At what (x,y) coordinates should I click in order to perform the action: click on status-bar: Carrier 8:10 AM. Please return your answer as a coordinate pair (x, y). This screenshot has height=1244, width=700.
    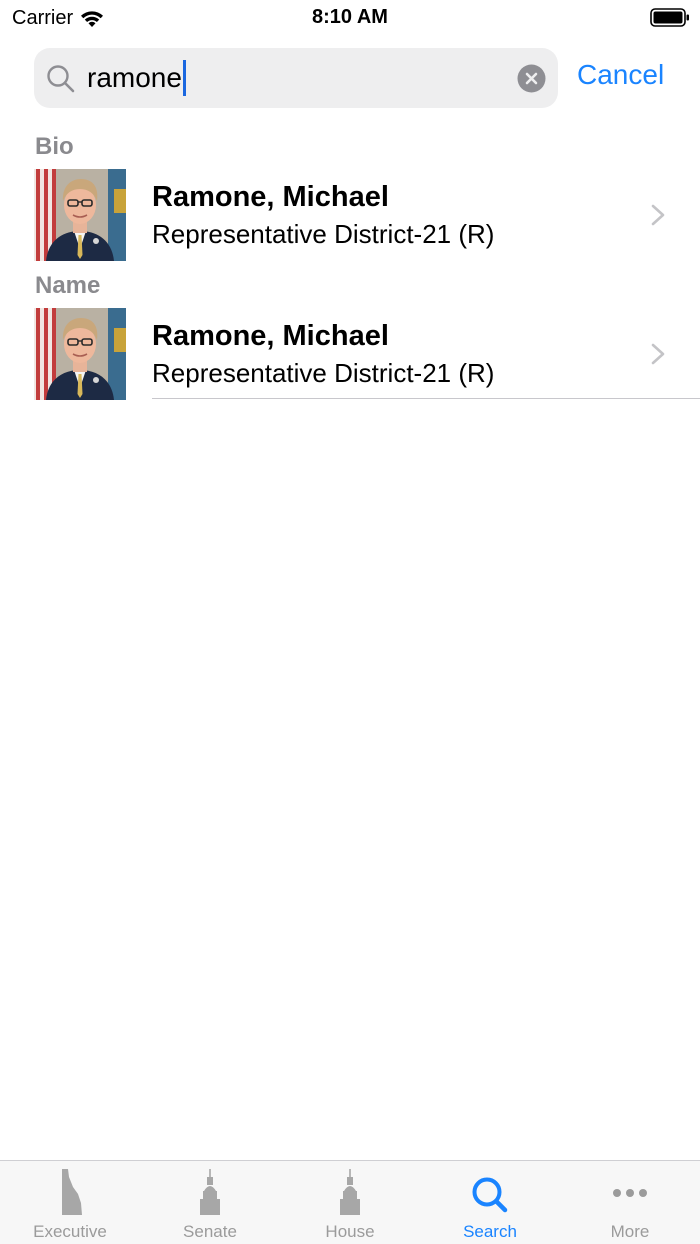
    Looking at the image, I should click on (350, 18).